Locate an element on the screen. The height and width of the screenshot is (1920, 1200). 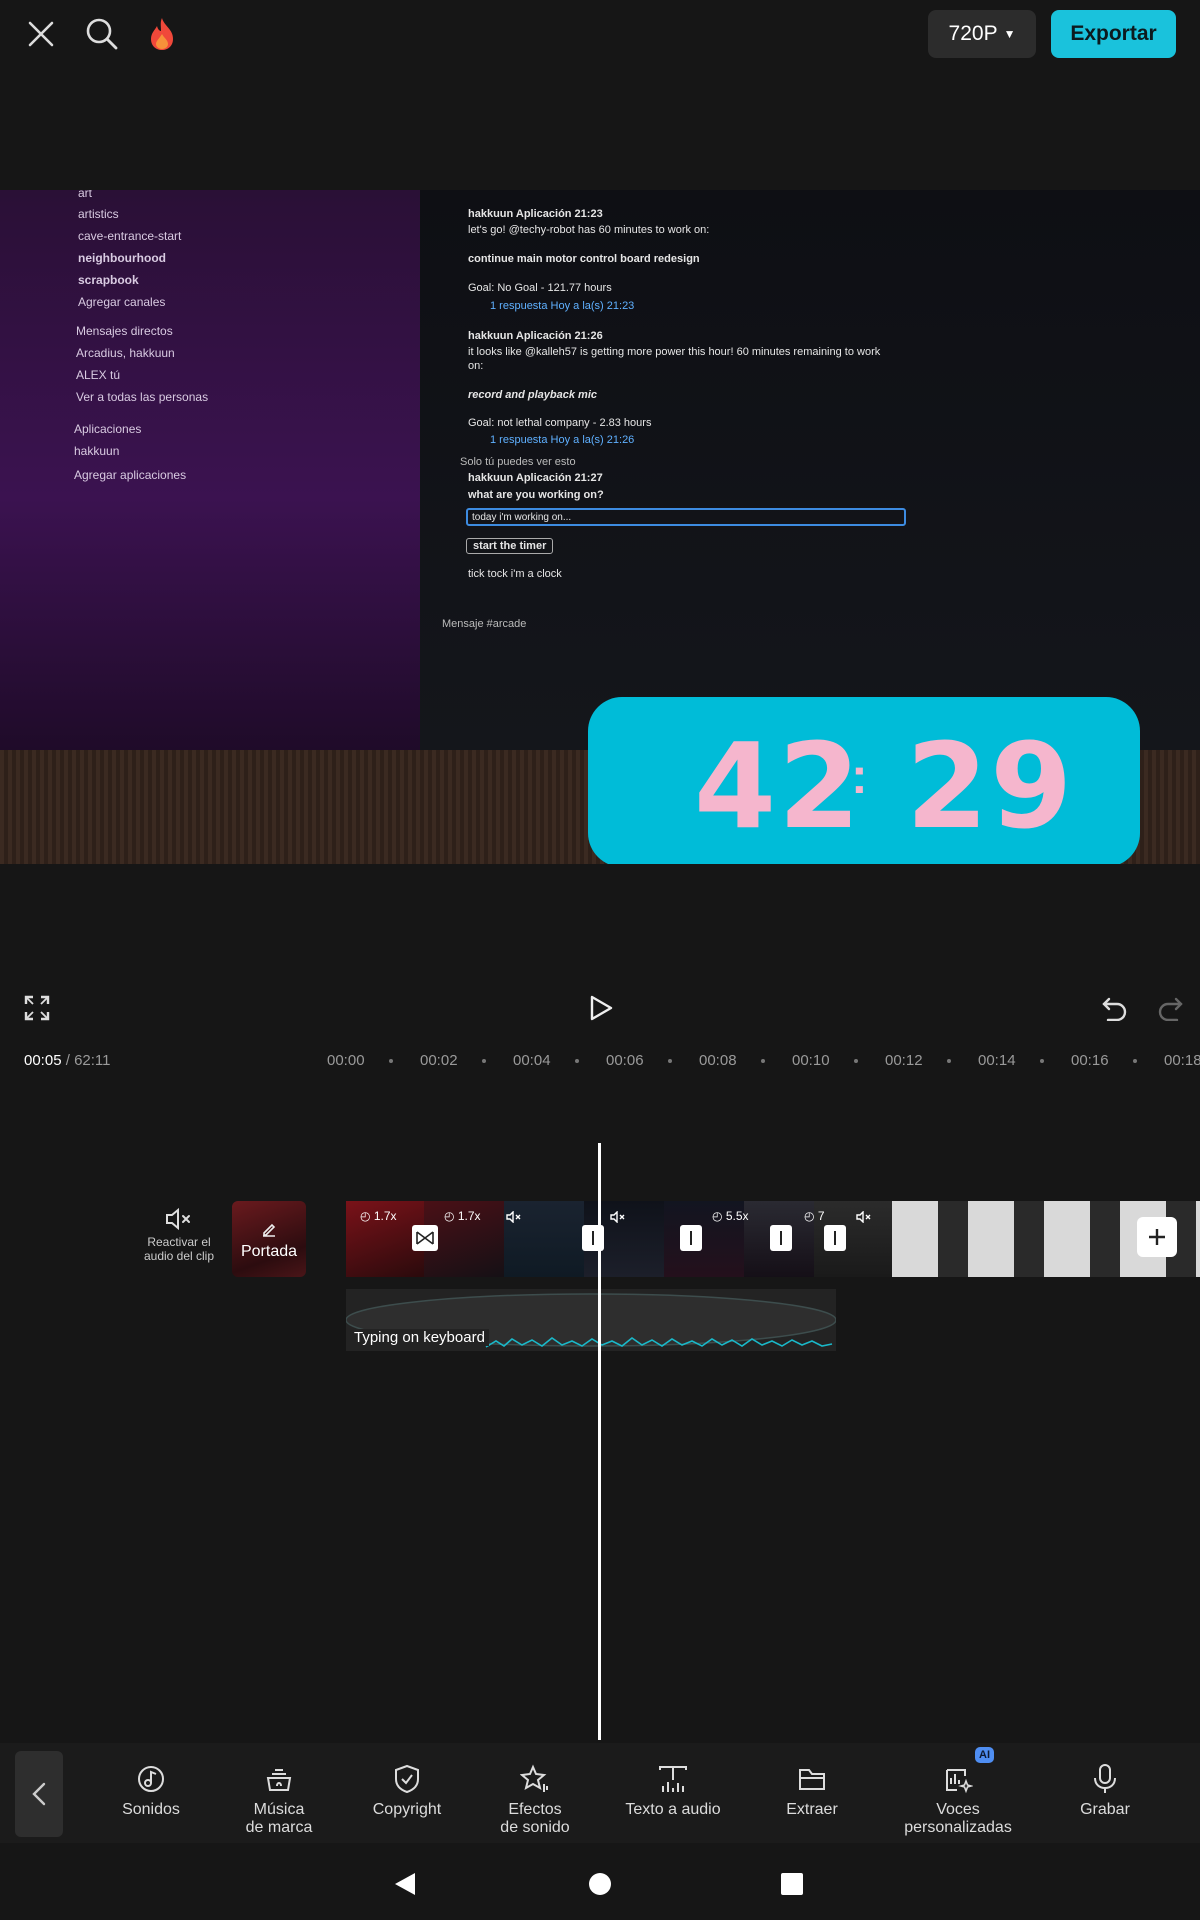
fullscreen-icon is located at coordinates (37, 1008).